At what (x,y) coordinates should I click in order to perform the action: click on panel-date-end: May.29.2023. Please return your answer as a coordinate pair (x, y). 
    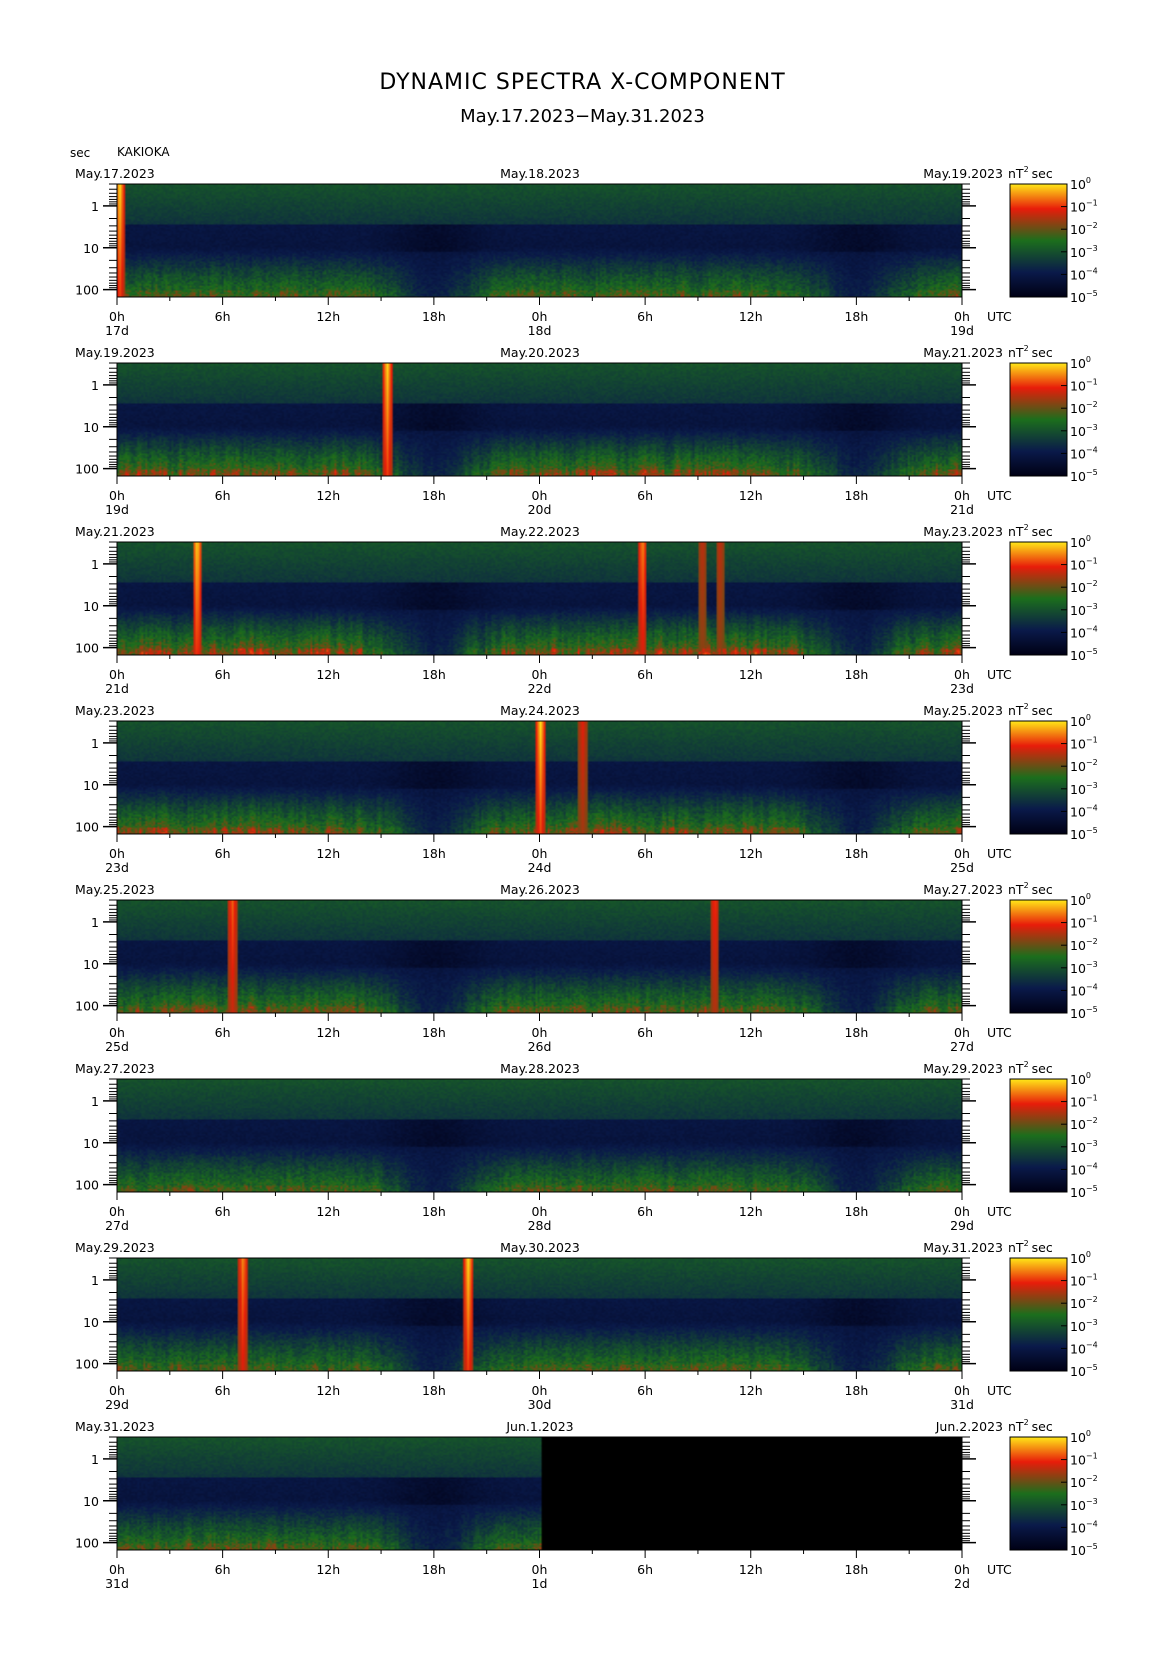
    Looking at the image, I should click on (963, 1068).